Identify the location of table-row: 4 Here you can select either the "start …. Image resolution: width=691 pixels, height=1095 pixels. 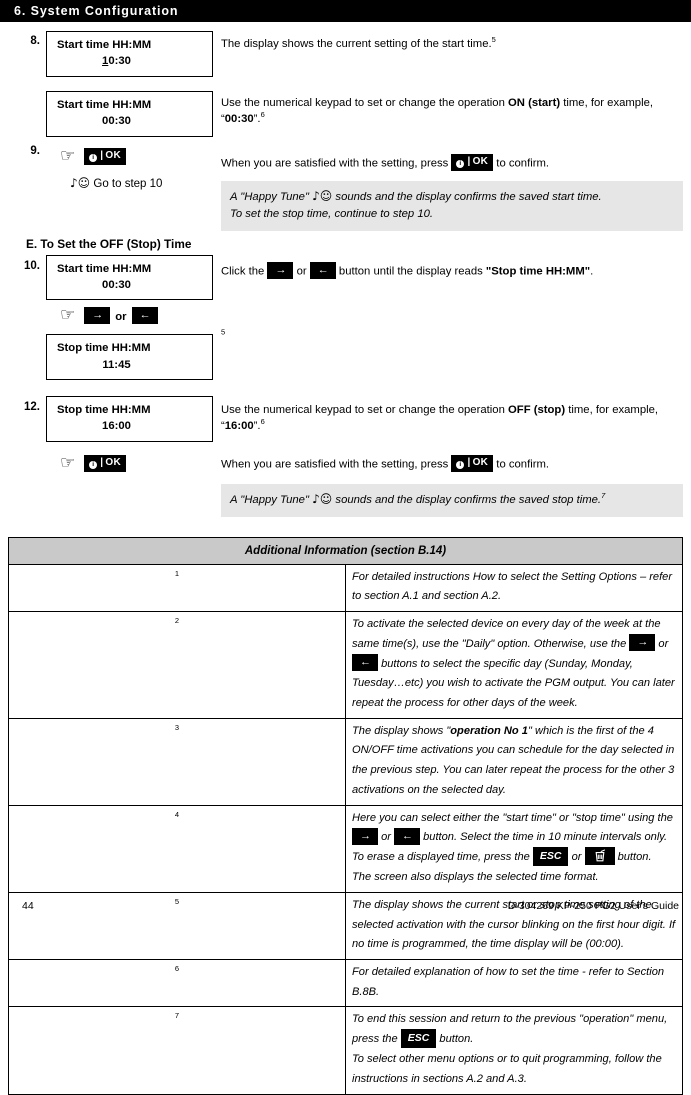
(345, 848).